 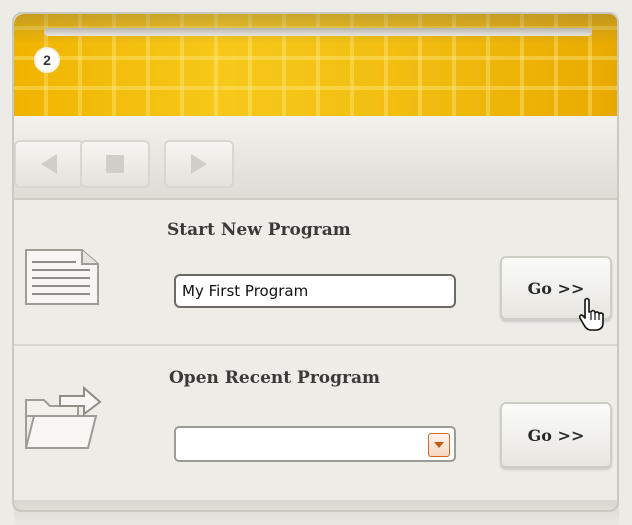 What do you see at coordinates (315, 444) in the screenshot?
I see `recent-program-select` at bounding box center [315, 444].